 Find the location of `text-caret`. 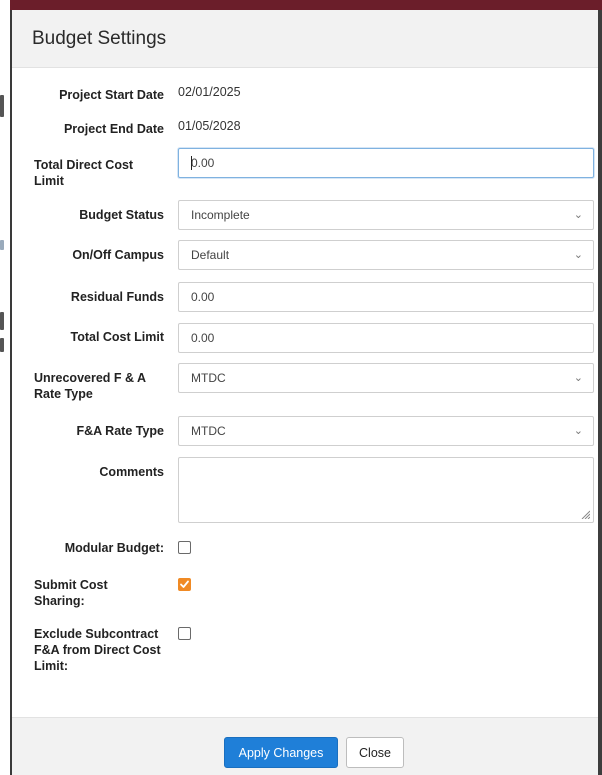

text-caret is located at coordinates (191, 163).